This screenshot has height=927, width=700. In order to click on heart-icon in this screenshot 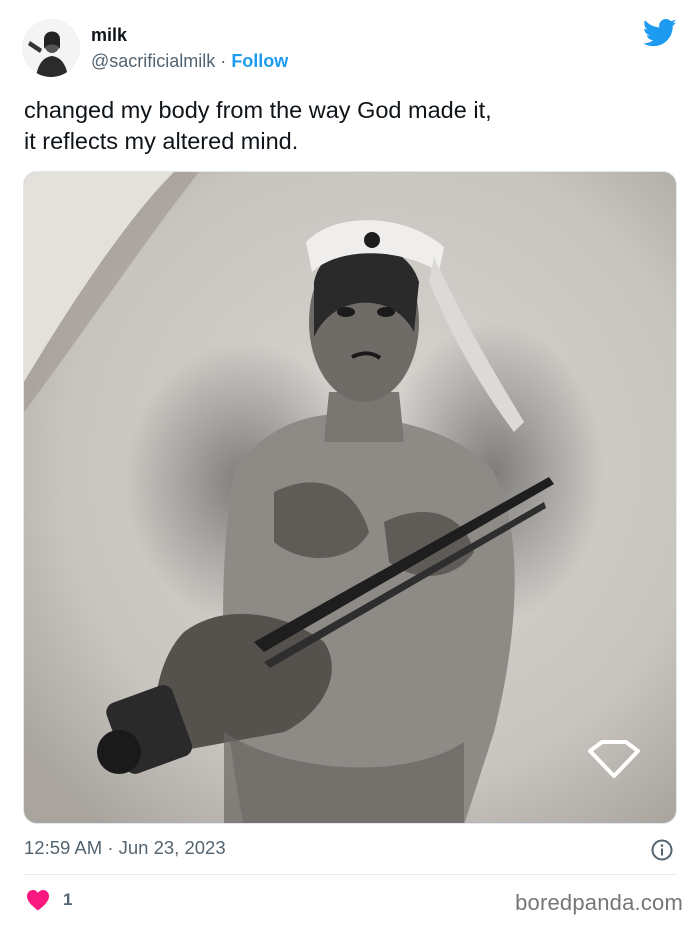, I will do `click(38, 900)`.